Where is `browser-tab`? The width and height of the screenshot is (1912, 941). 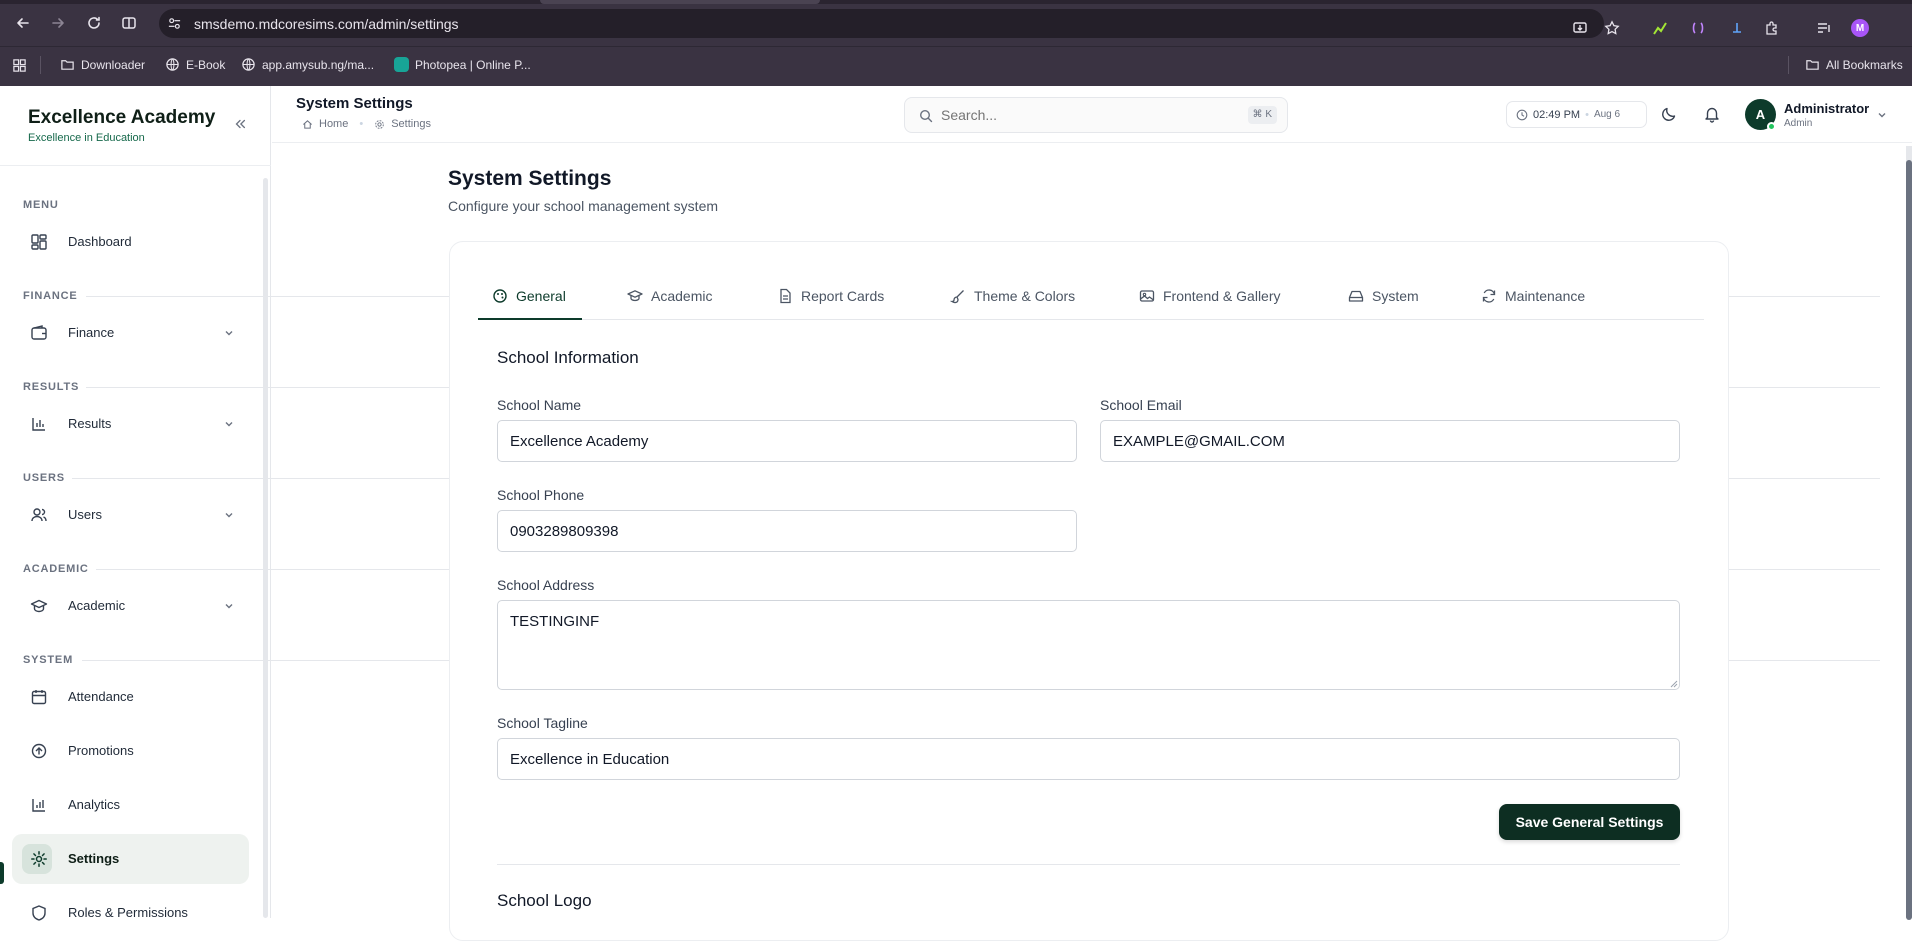 browser-tab is located at coordinates (680, 2).